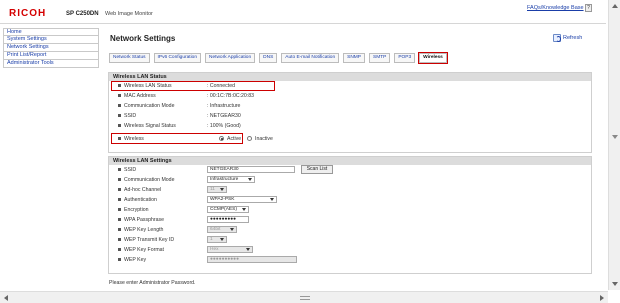  I want to click on mac-address-value: : 00:1C:7B:0C:20:83, so click(231, 96).